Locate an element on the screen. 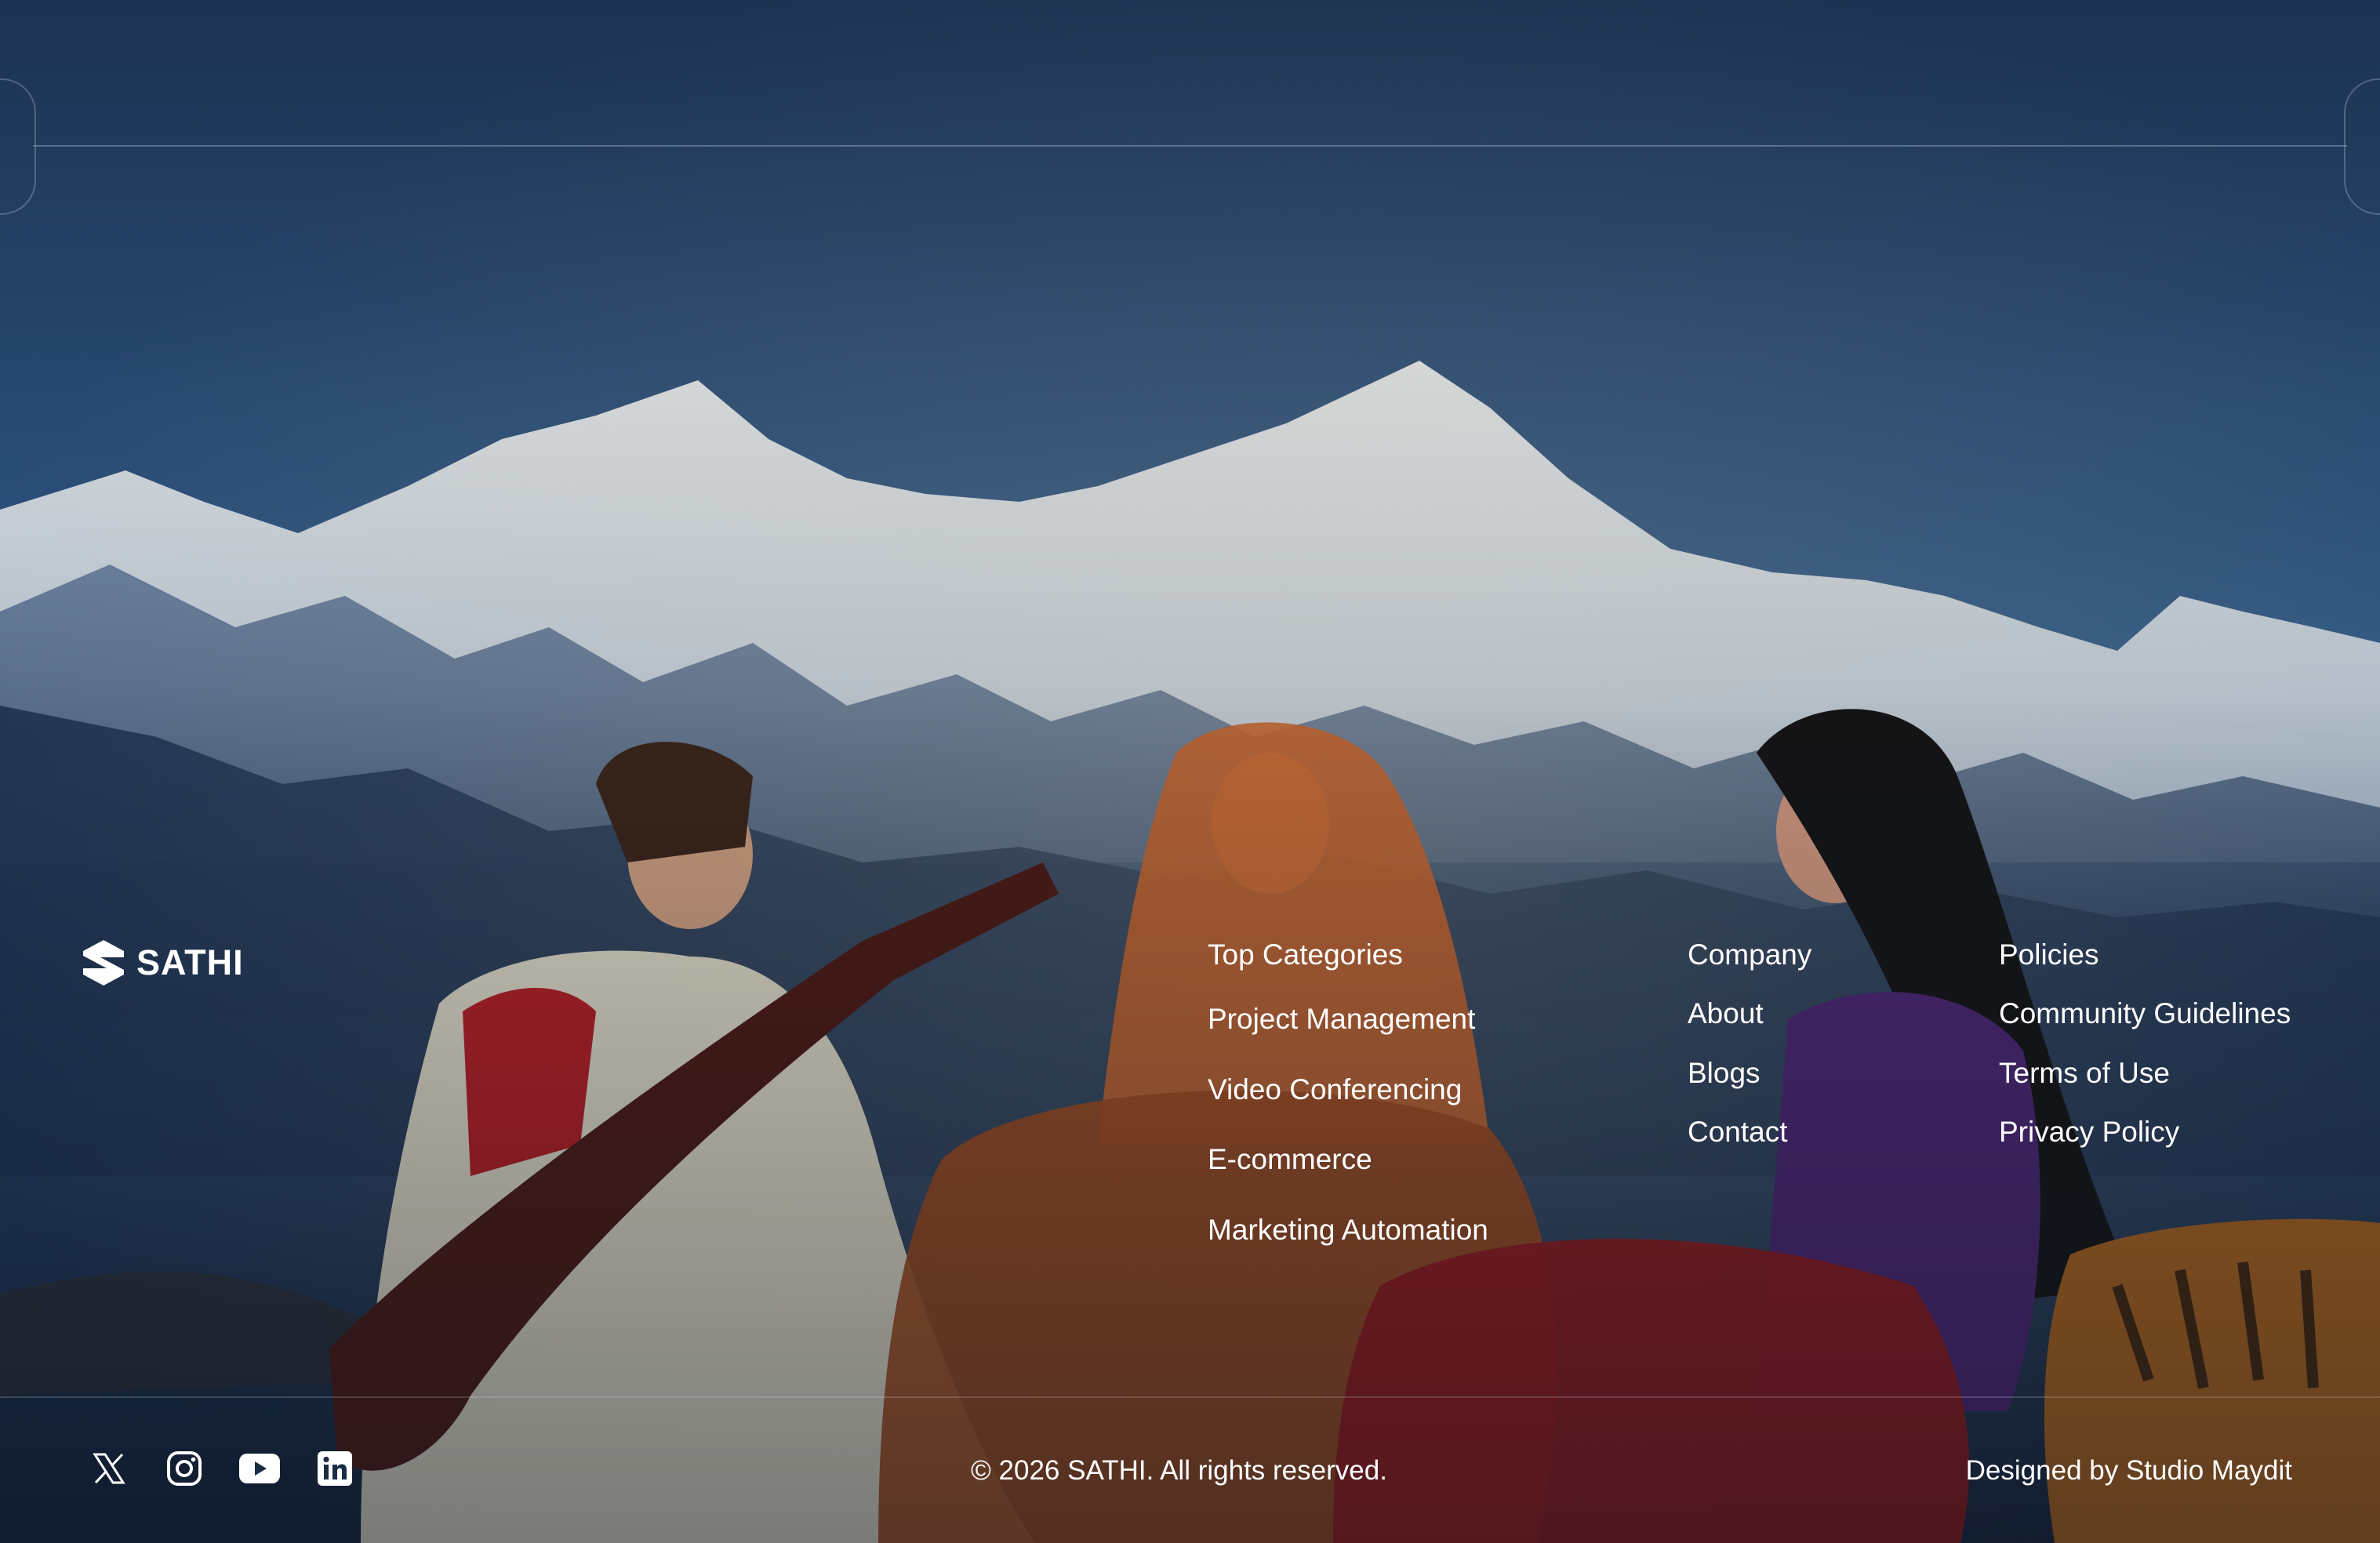 This screenshot has width=2380, height=1543. policy-link-privacy-policy: Privacy Policy is located at coordinates (2089, 1132).